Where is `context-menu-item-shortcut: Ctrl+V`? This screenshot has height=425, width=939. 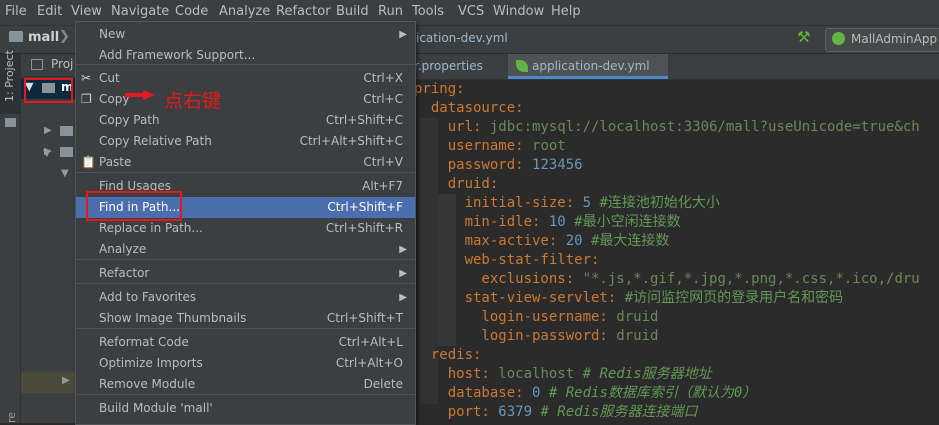 context-menu-item-shortcut: Ctrl+V is located at coordinates (383, 162).